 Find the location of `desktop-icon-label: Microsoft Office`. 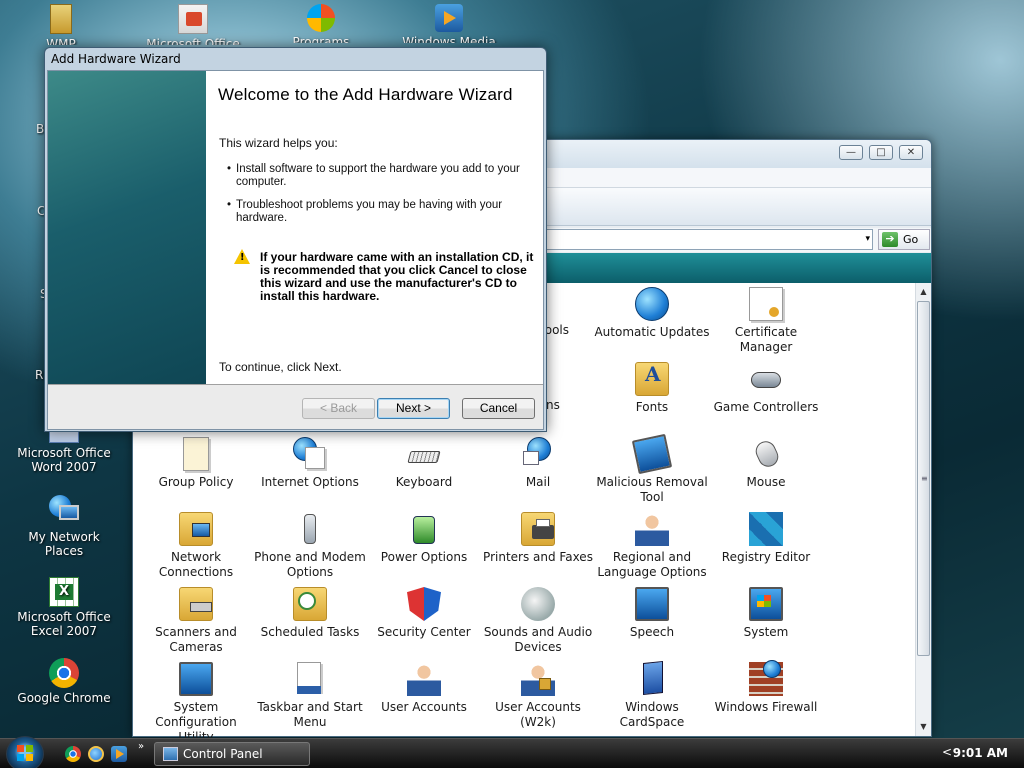

desktop-icon-label: Microsoft Office is located at coordinates (193, 41).